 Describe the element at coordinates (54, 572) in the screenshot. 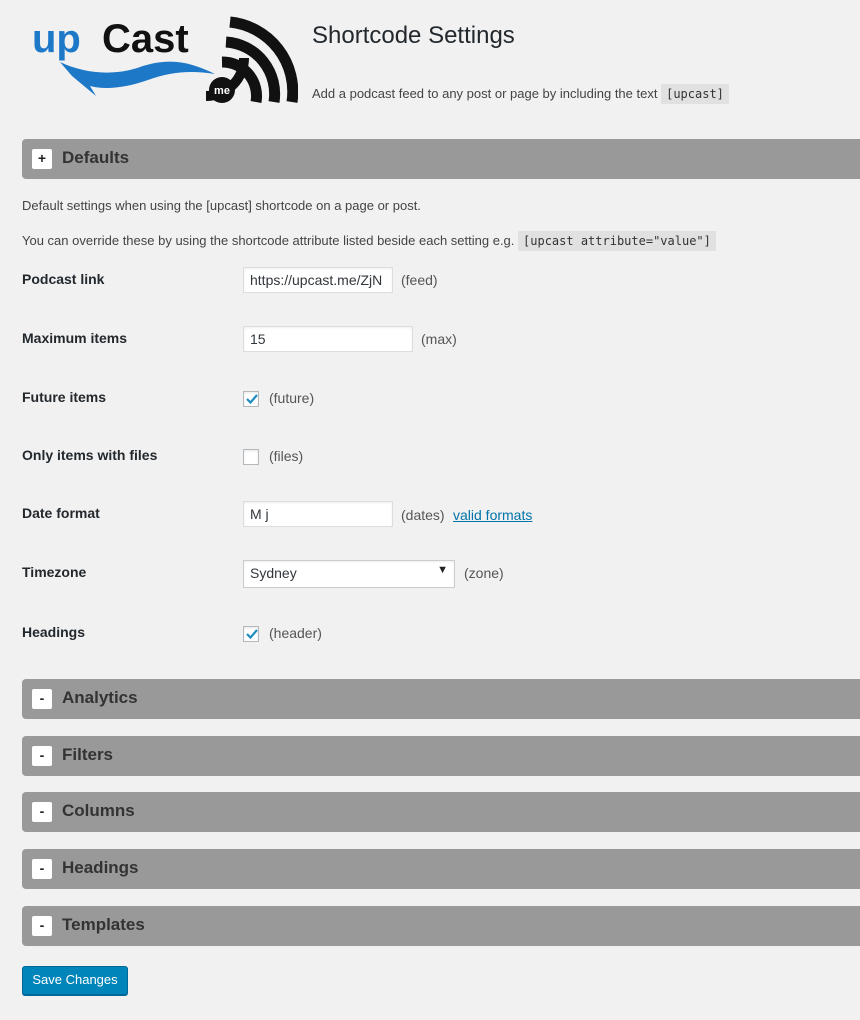

I see `timezone-label: Timezone` at that location.